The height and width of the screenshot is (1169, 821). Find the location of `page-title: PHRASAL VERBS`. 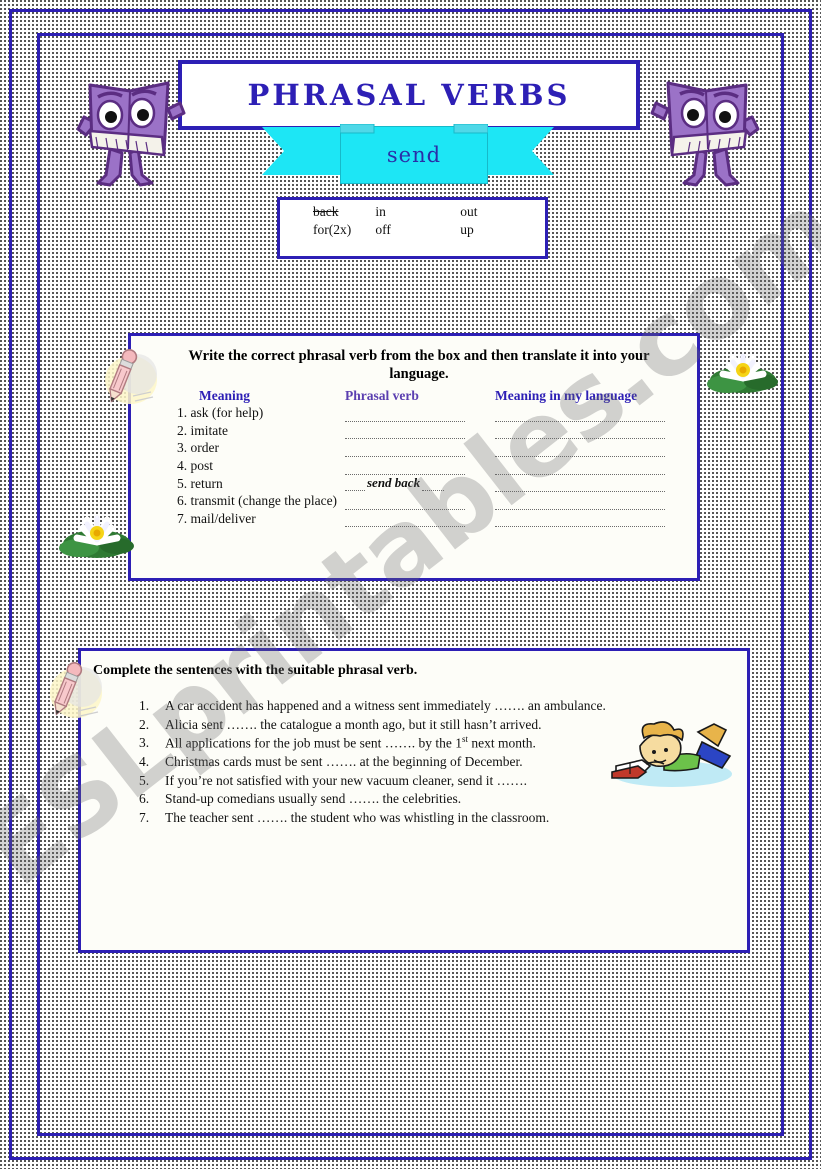

page-title: PHRASAL VERBS is located at coordinates (409, 95).